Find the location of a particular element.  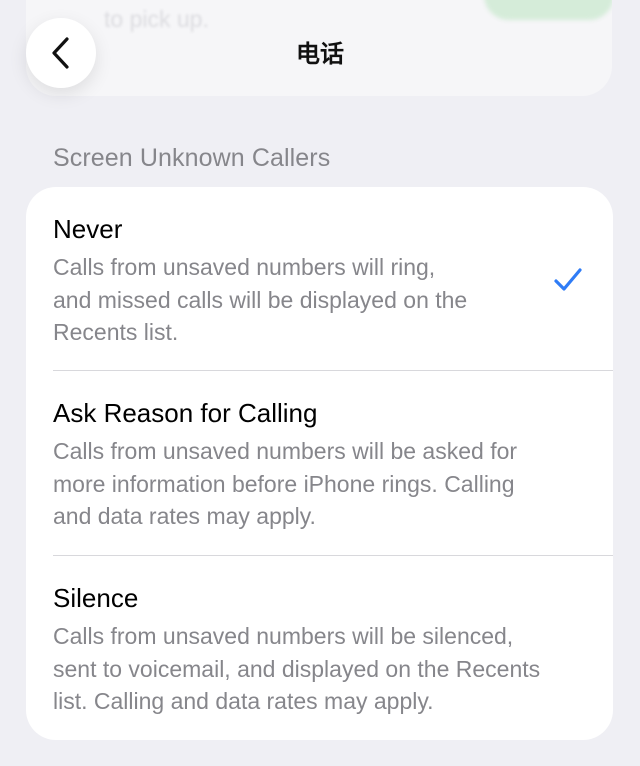

previous-card-toggle is located at coordinates (548, 10).